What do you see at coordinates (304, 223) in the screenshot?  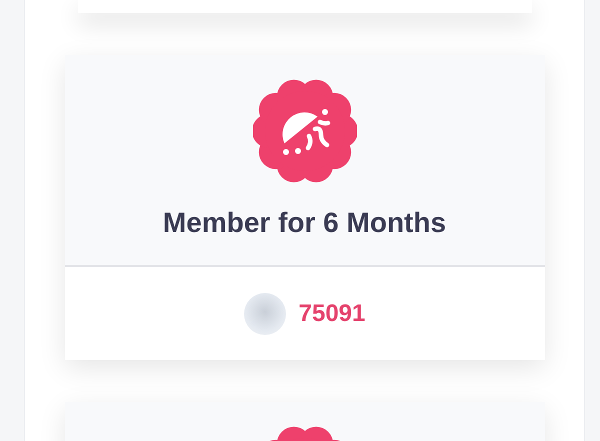 I see `badge-title: Member for 6 Months` at bounding box center [304, 223].